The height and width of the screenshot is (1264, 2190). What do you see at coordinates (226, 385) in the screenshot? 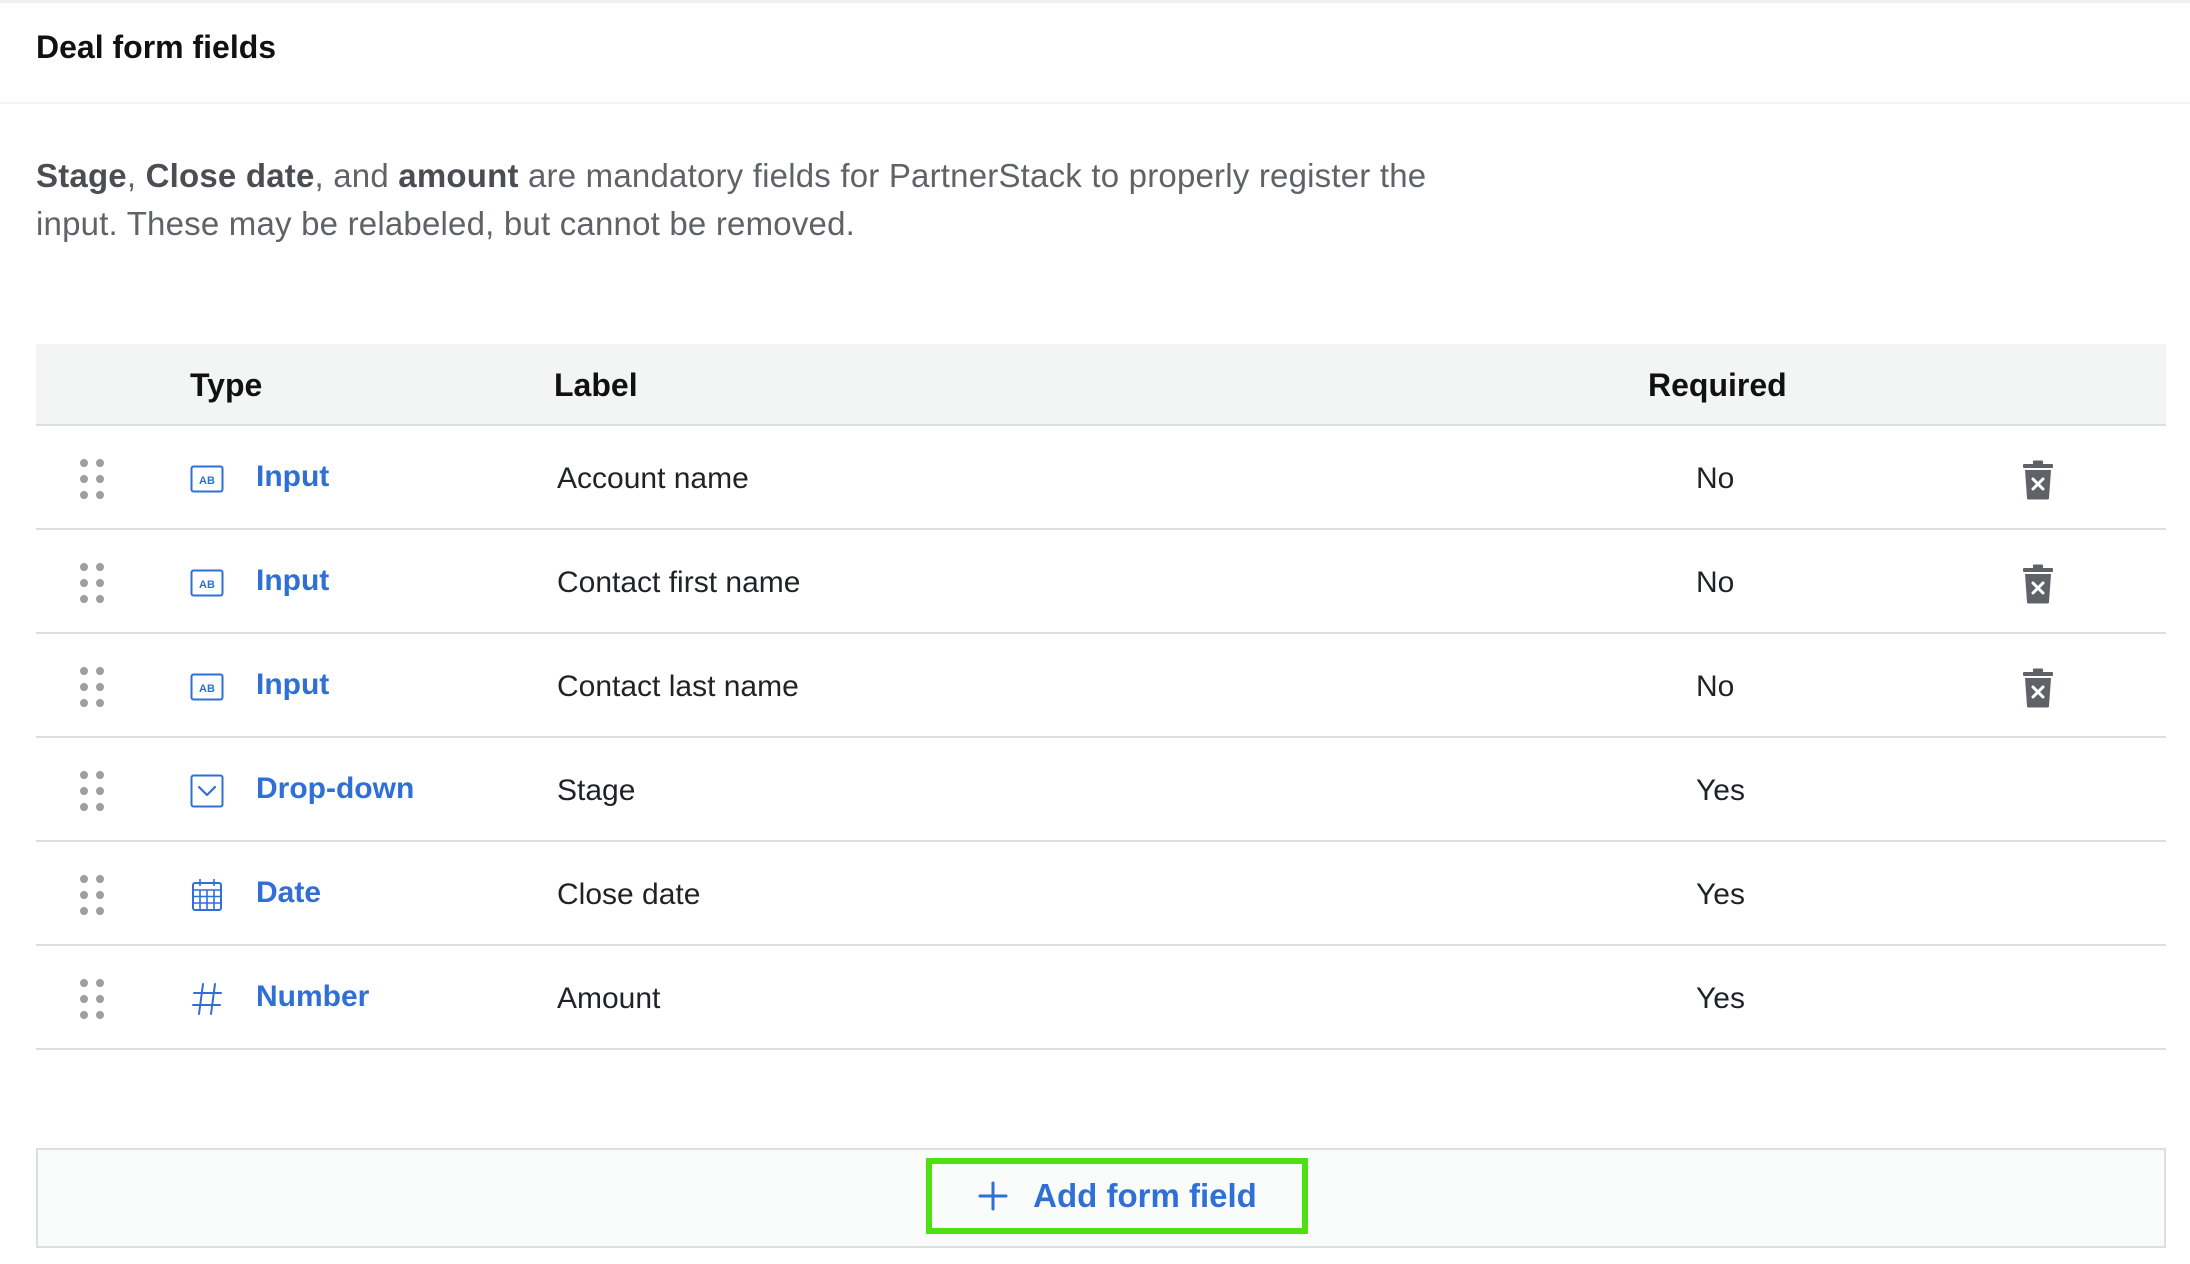
I see `column-header-type: Type` at bounding box center [226, 385].